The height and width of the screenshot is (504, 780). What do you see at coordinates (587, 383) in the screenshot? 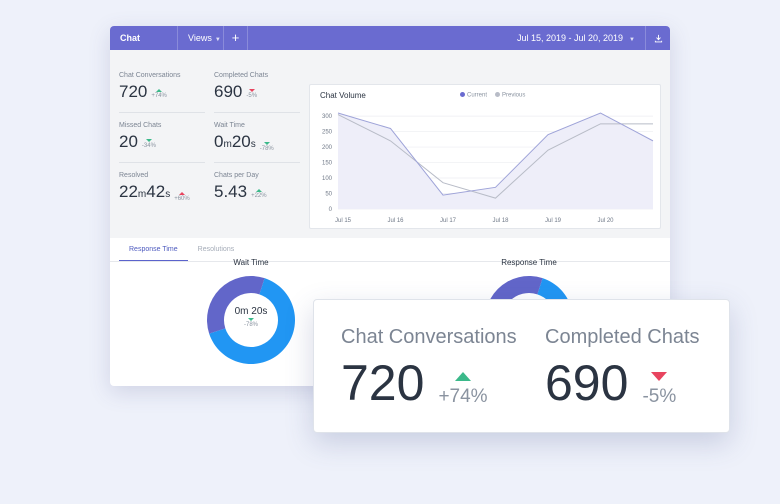
I see `popup-stat-value: 690` at bounding box center [587, 383].